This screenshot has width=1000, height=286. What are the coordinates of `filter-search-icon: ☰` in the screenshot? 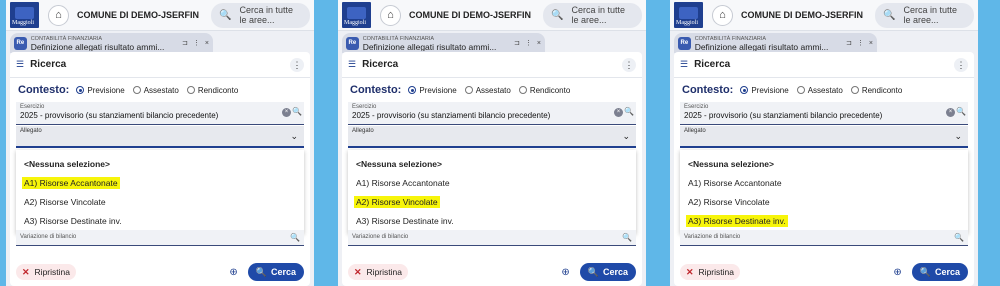 It's located at (684, 64).